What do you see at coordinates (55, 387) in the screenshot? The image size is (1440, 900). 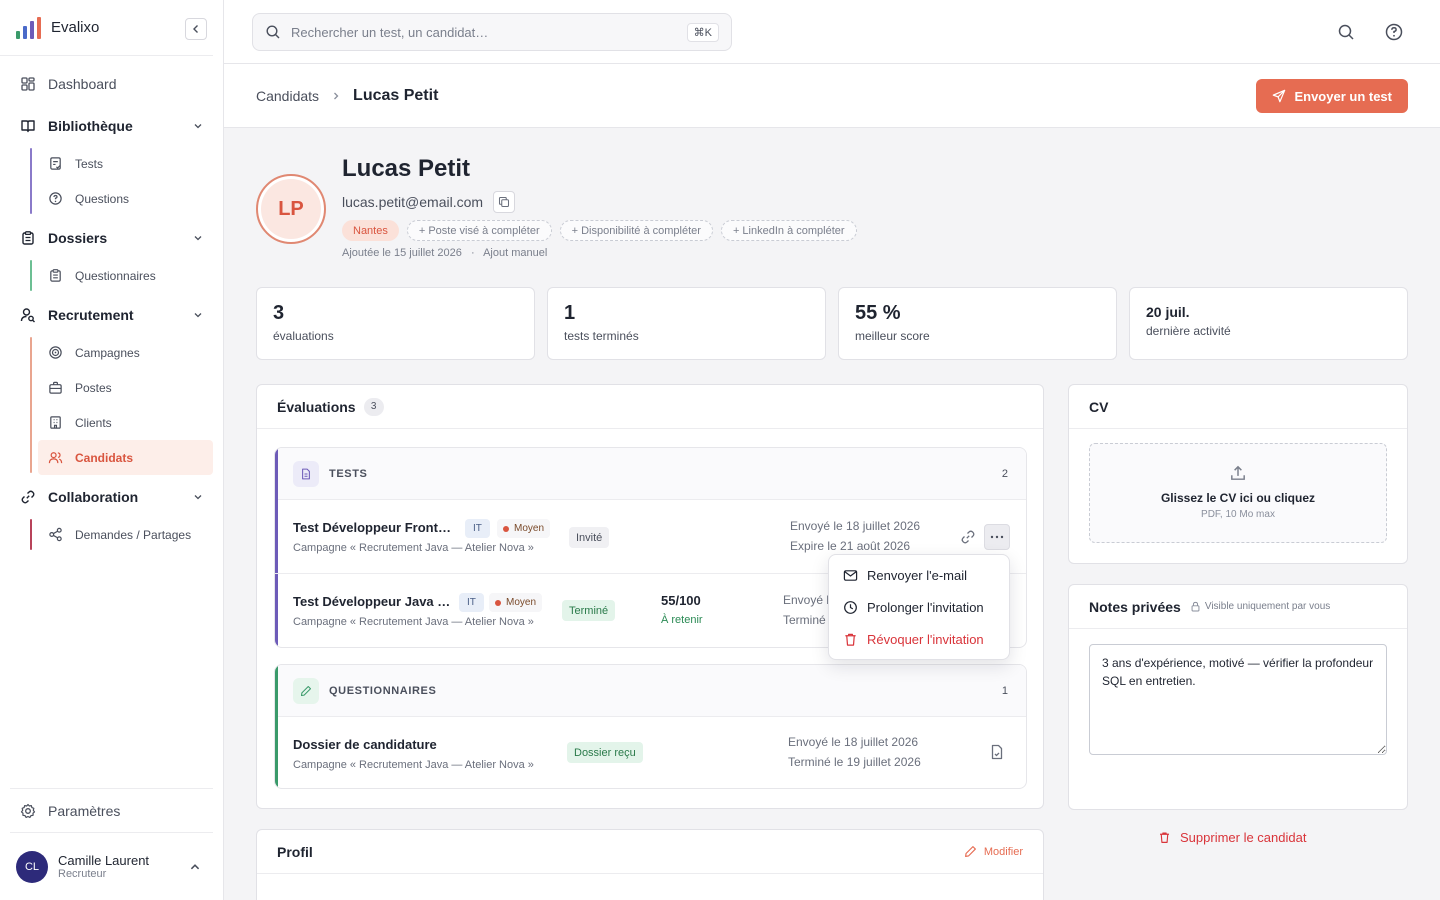 I see `briefcase-icon` at bounding box center [55, 387].